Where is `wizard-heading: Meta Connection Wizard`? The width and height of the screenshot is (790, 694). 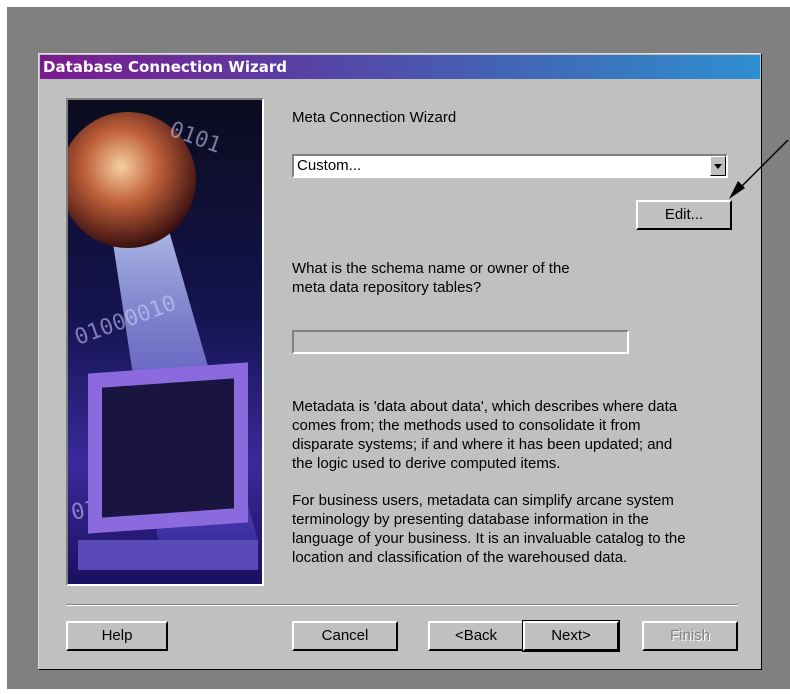 wizard-heading: Meta Connection Wizard is located at coordinates (374, 117).